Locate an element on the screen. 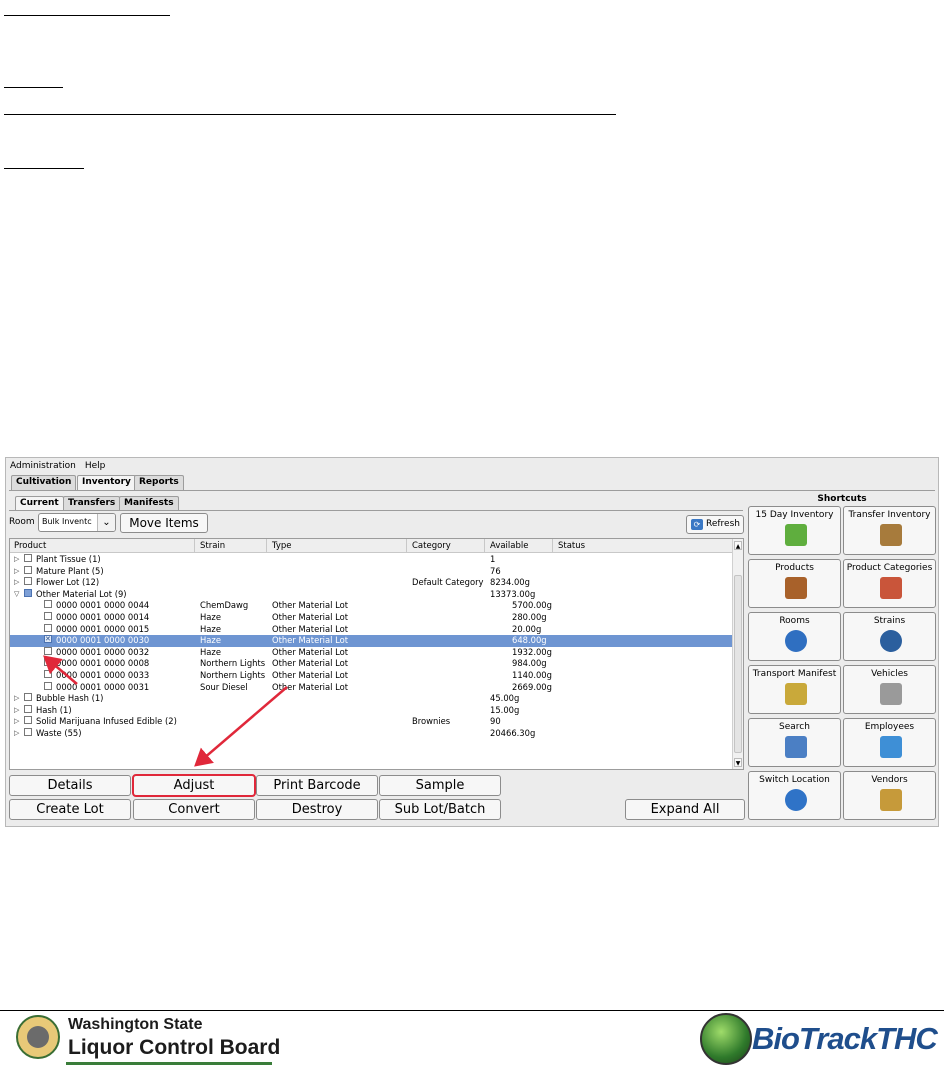  details-button: Details is located at coordinates (70, 785).